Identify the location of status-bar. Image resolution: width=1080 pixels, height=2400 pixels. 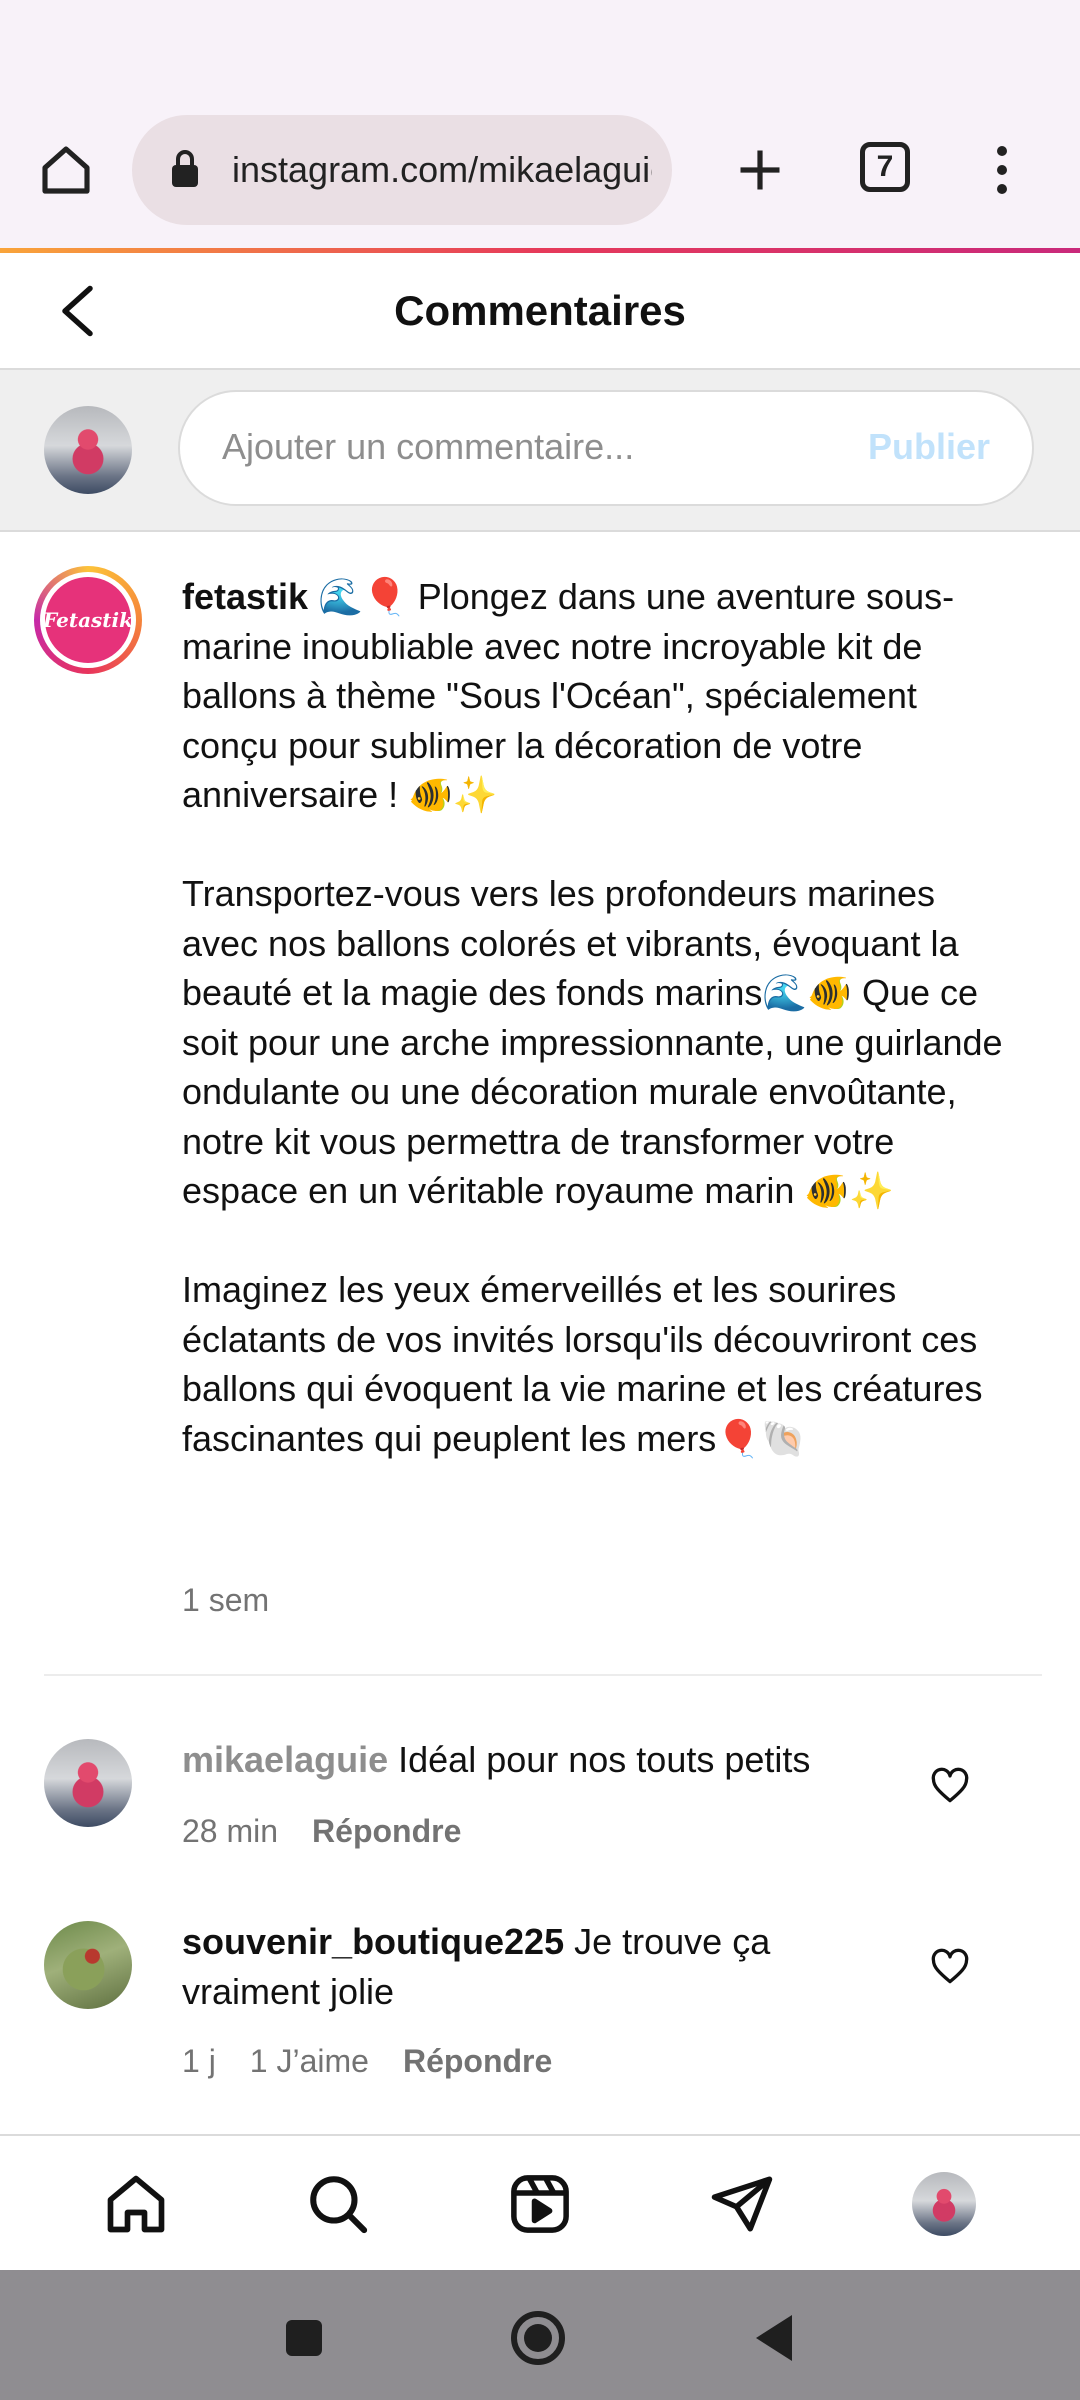
(540, 50).